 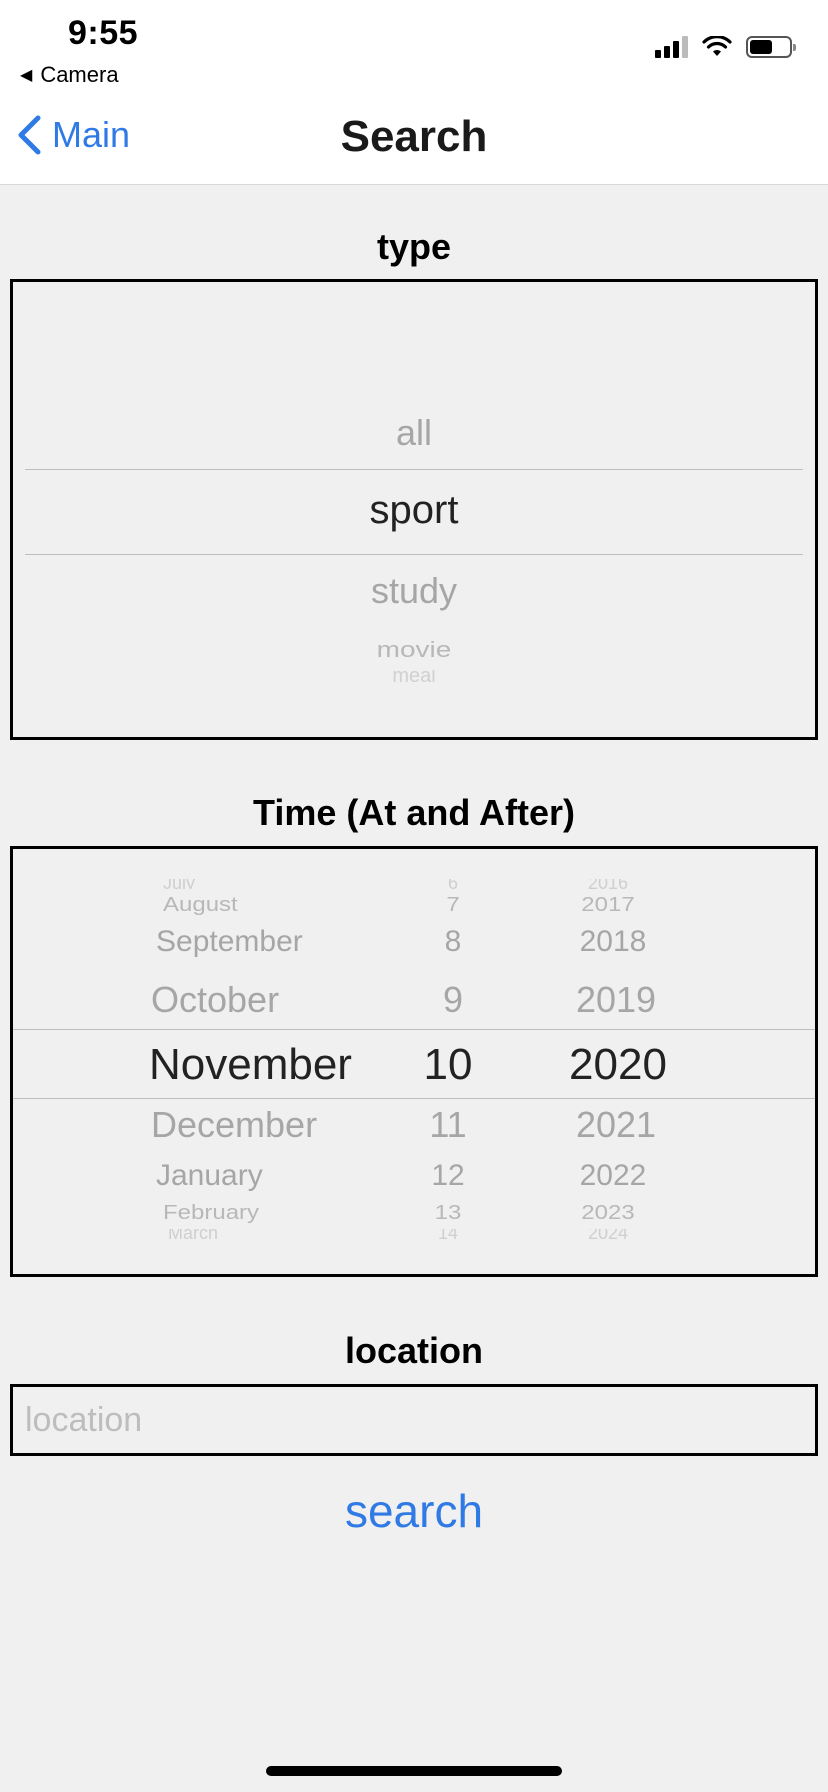 I want to click on year-option: 2024, so click(x=608, y=1234).